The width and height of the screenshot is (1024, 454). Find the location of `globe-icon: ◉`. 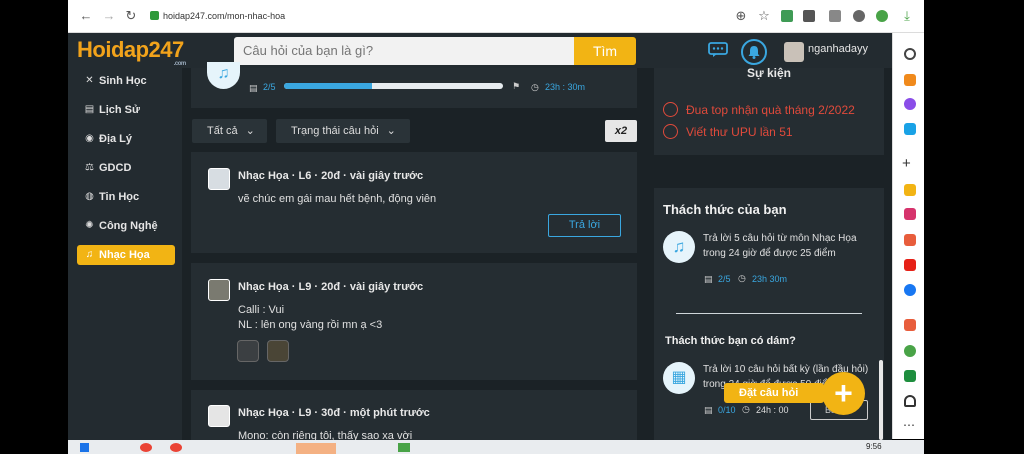

globe-icon: ◉ is located at coordinates (89, 138).